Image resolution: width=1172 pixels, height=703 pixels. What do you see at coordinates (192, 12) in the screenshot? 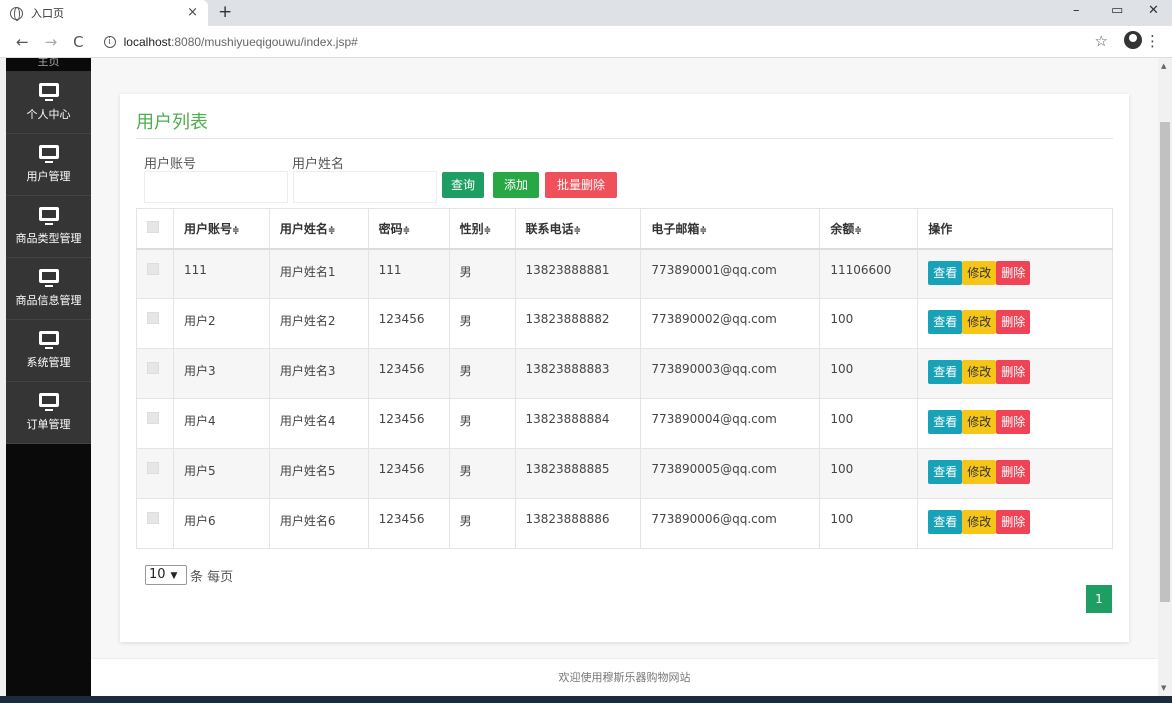
I see `tab-close-button: ×` at bounding box center [192, 12].